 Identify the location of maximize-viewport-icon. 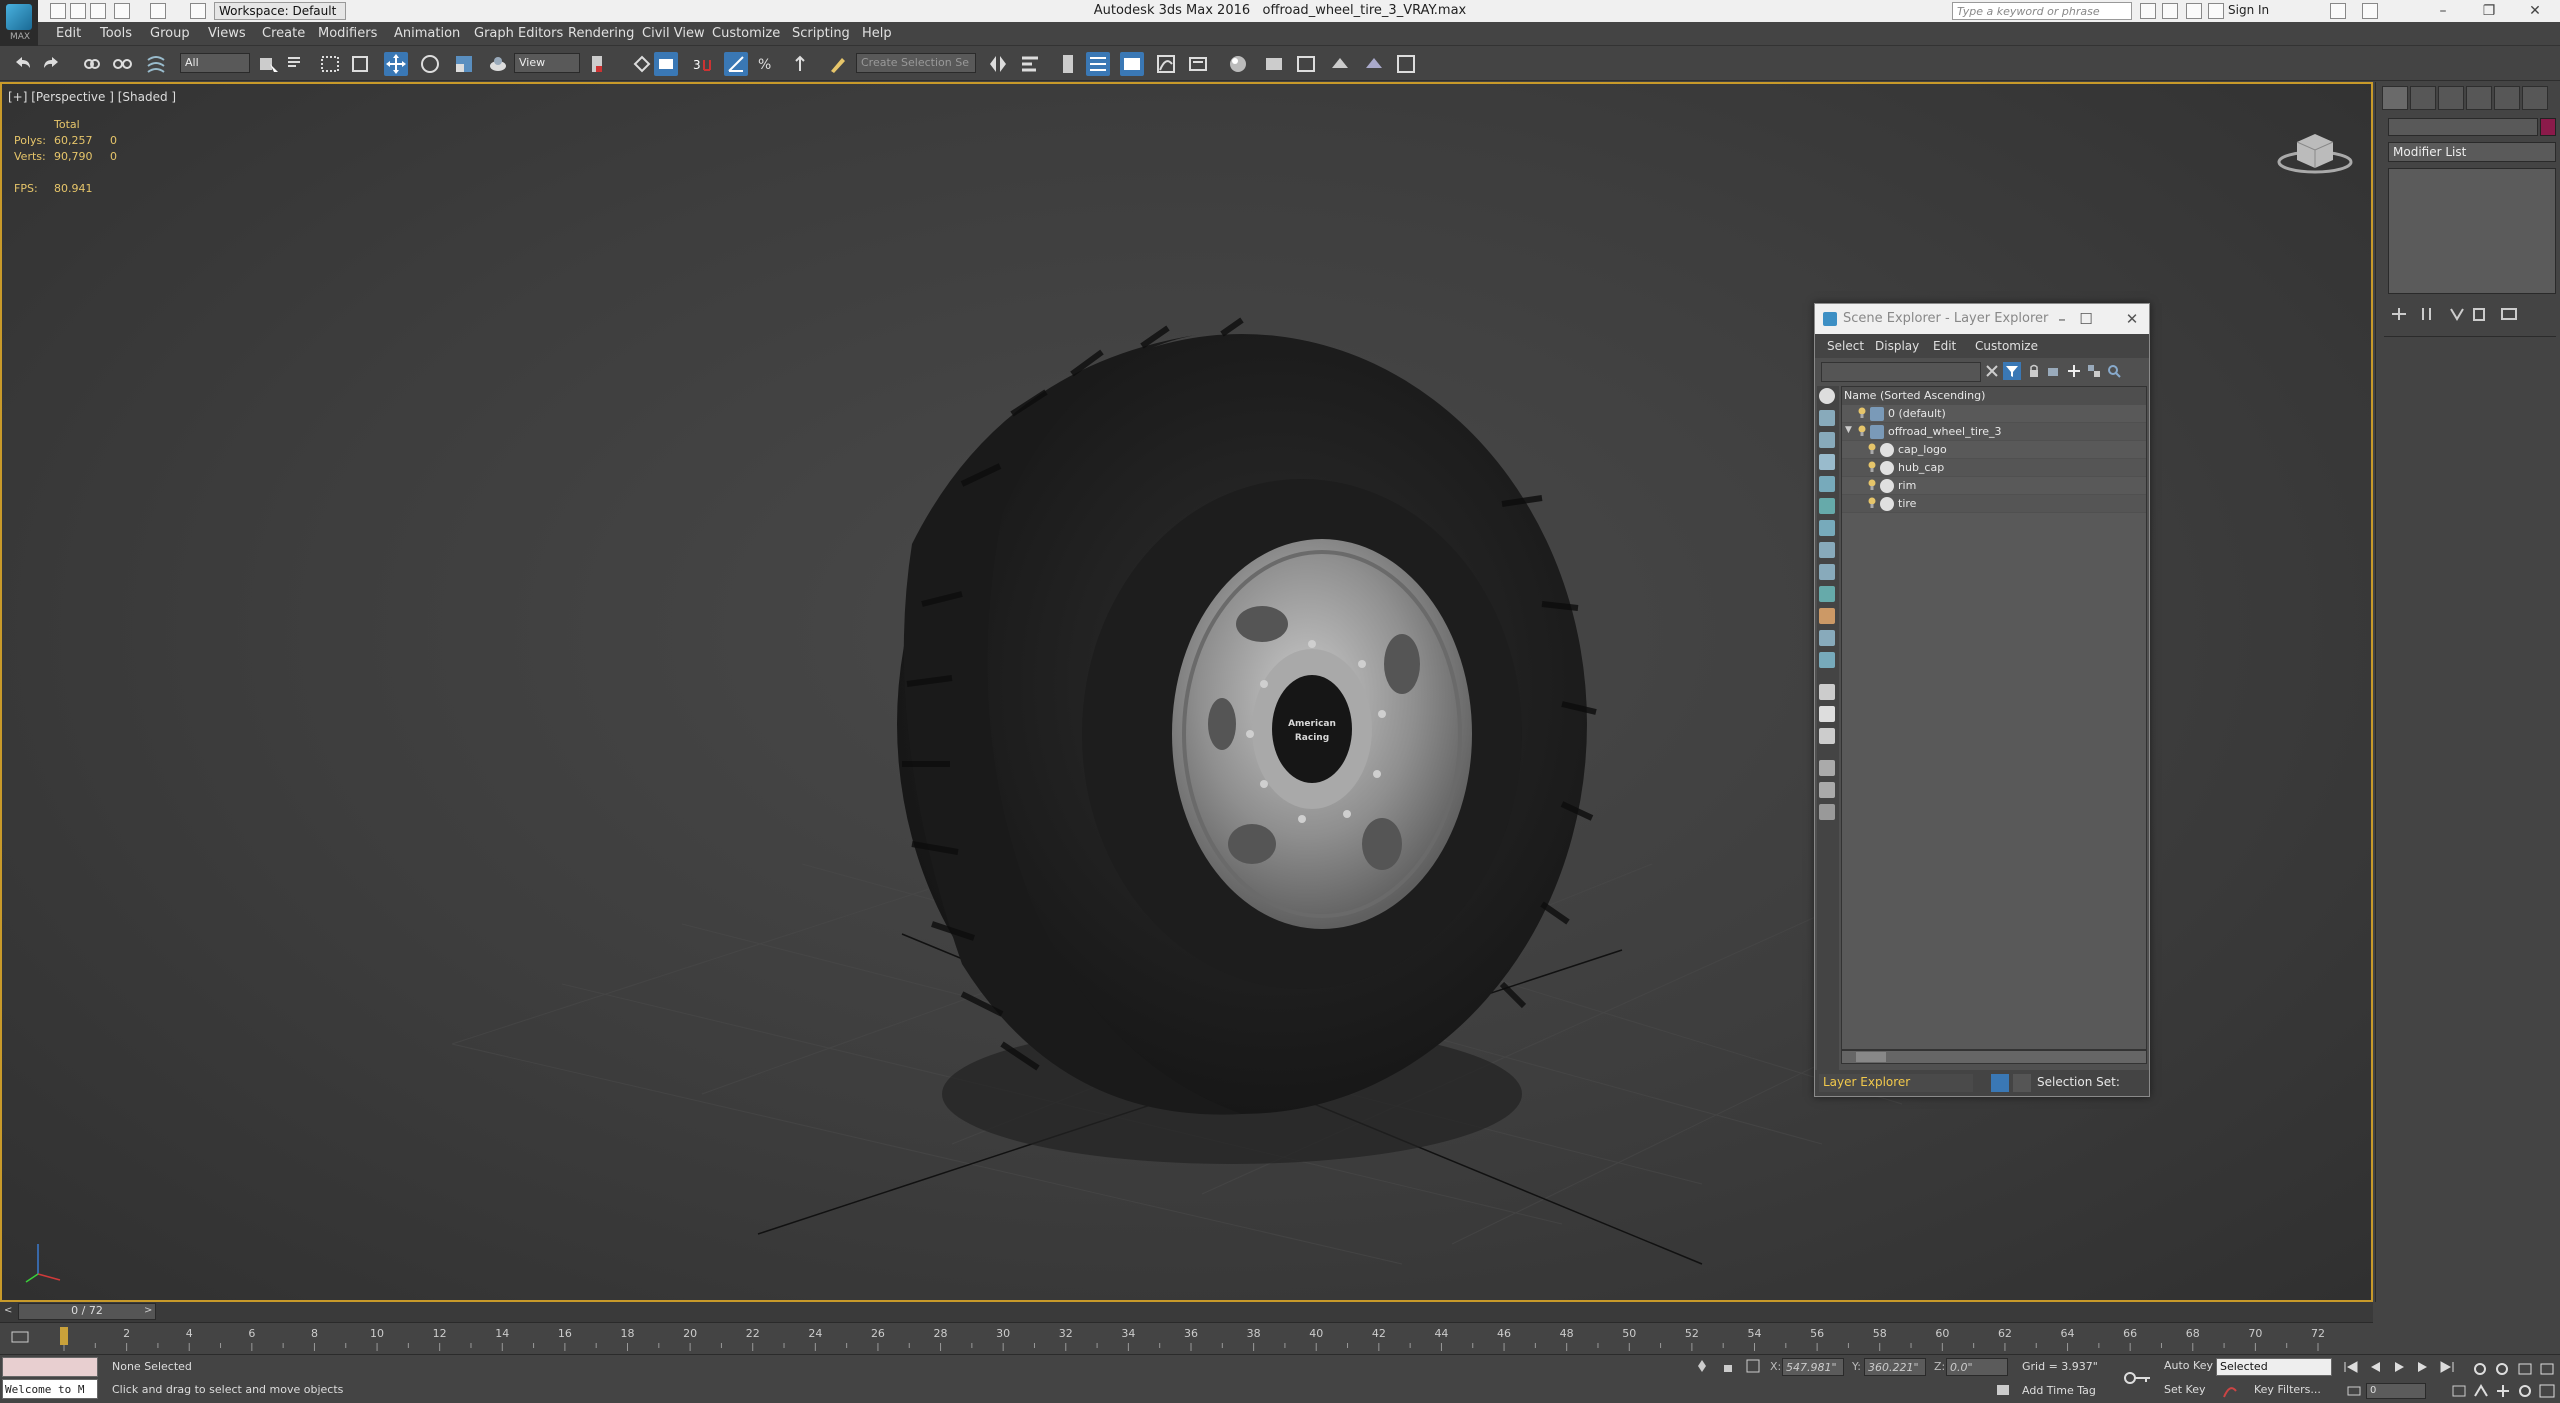
(2547, 1391).